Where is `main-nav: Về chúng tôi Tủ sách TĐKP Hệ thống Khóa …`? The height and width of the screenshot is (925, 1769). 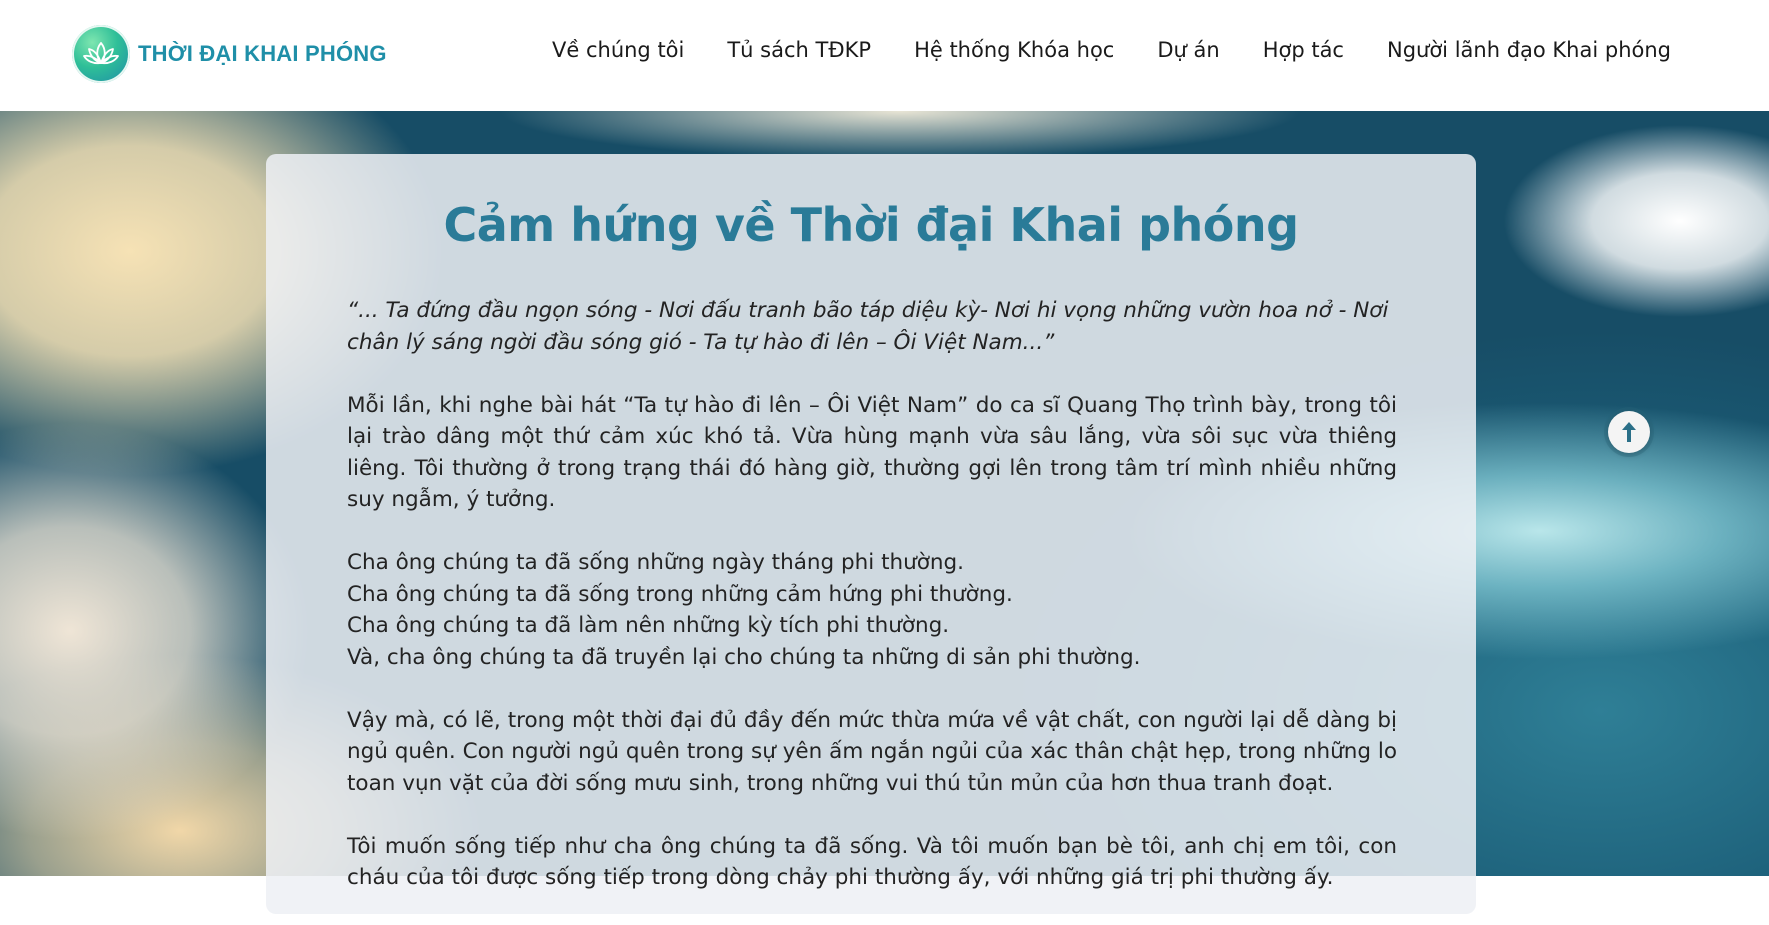 main-nav: Về chúng tôi Tủ sách TĐKP Hệ thống Khóa … is located at coordinates (1111, 50).